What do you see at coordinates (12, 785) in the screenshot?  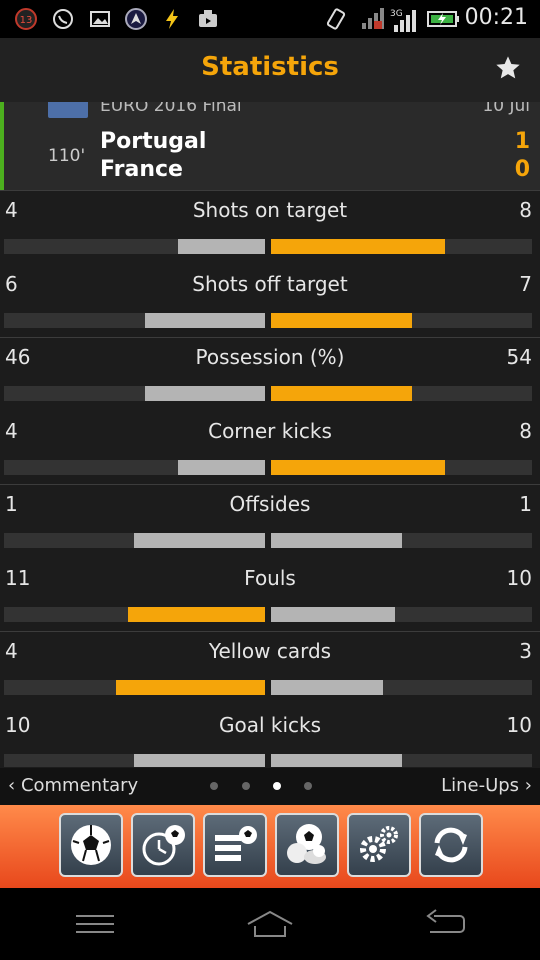 I see `chevron-left-icon: ‹` at bounding box center [12, 785].